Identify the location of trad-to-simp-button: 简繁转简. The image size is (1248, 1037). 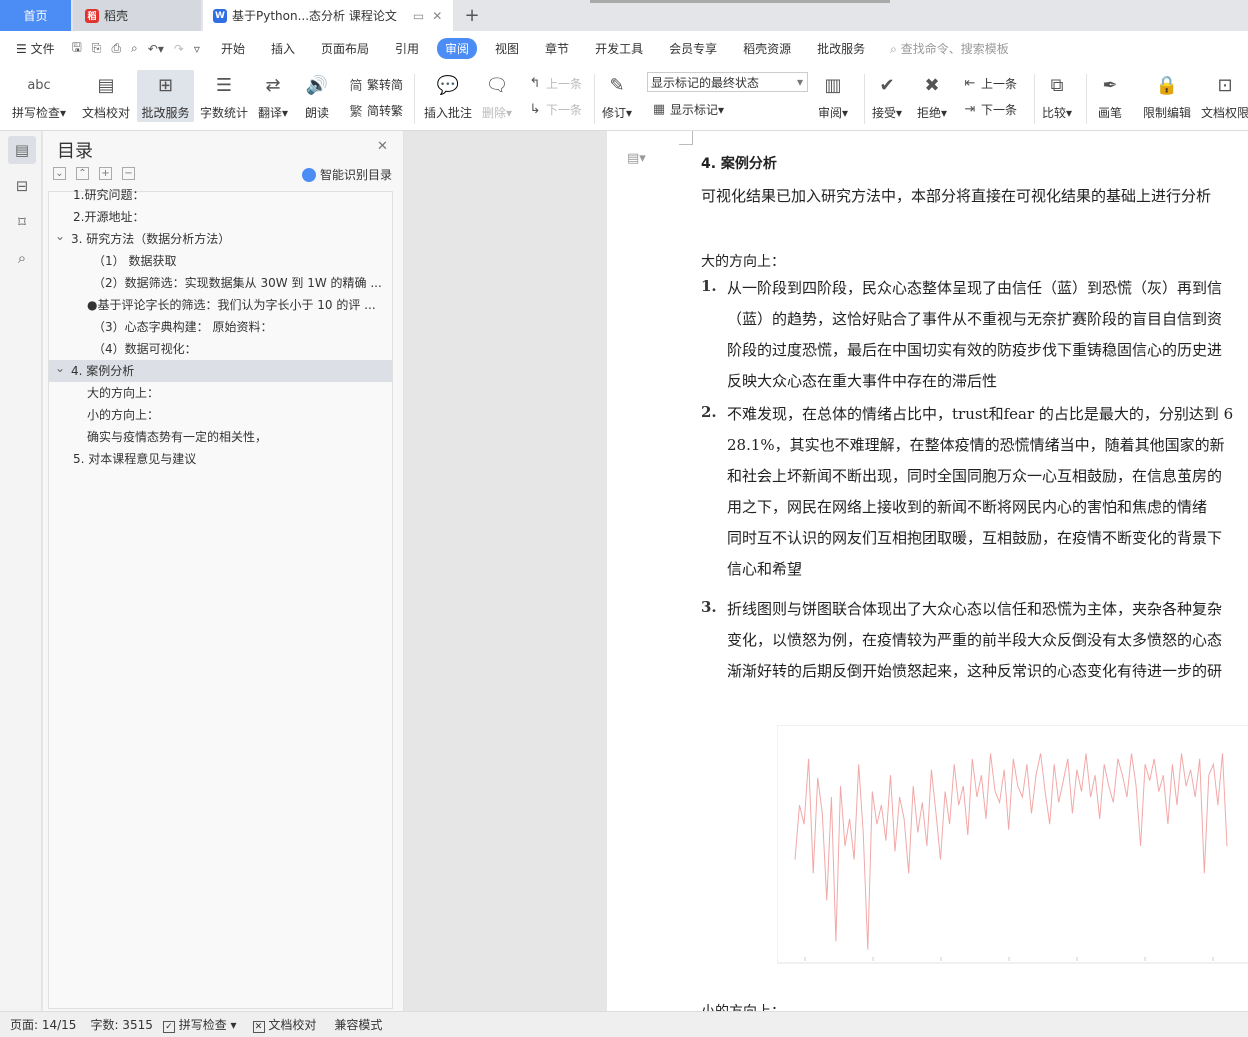
(375, 84).